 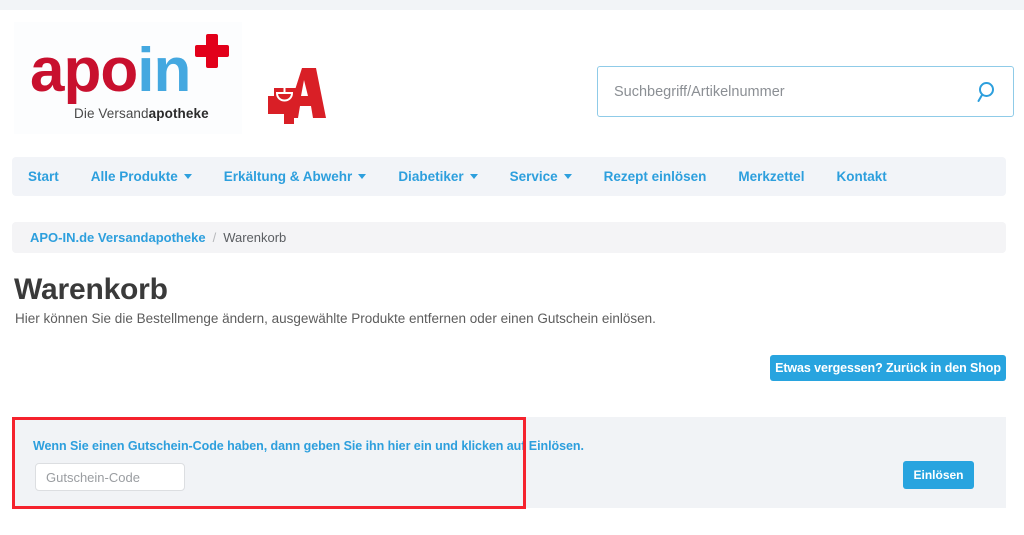 I want to click on nav-item-merkzettel: Merkzettel, so click(x=771, y=176).